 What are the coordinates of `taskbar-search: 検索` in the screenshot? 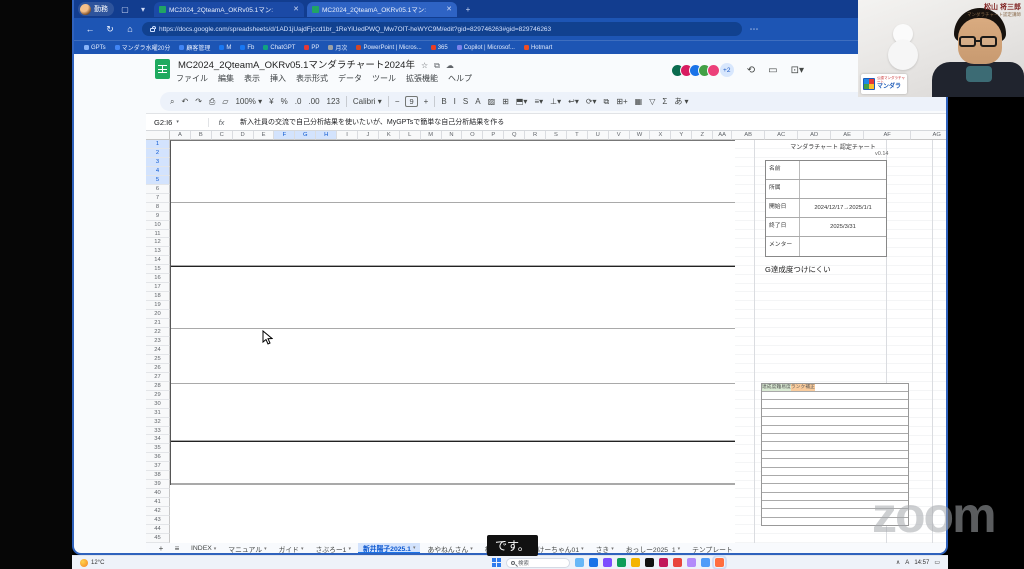 It's located at (538, 562).